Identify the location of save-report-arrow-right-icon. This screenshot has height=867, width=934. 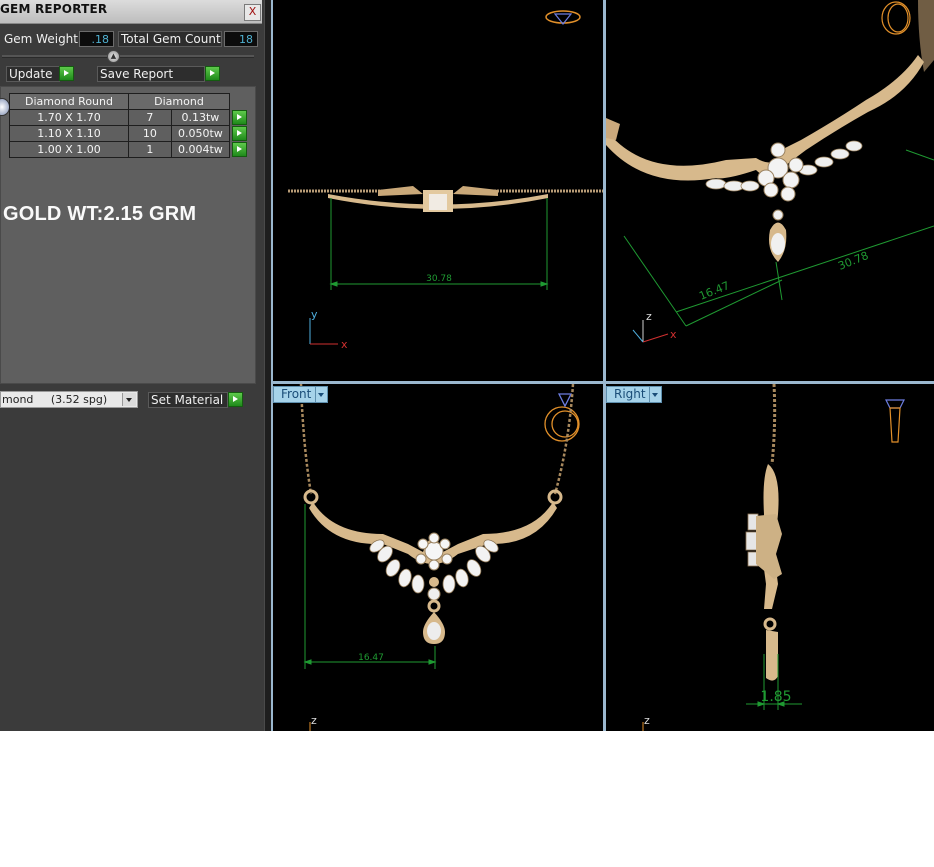
(212, 73).